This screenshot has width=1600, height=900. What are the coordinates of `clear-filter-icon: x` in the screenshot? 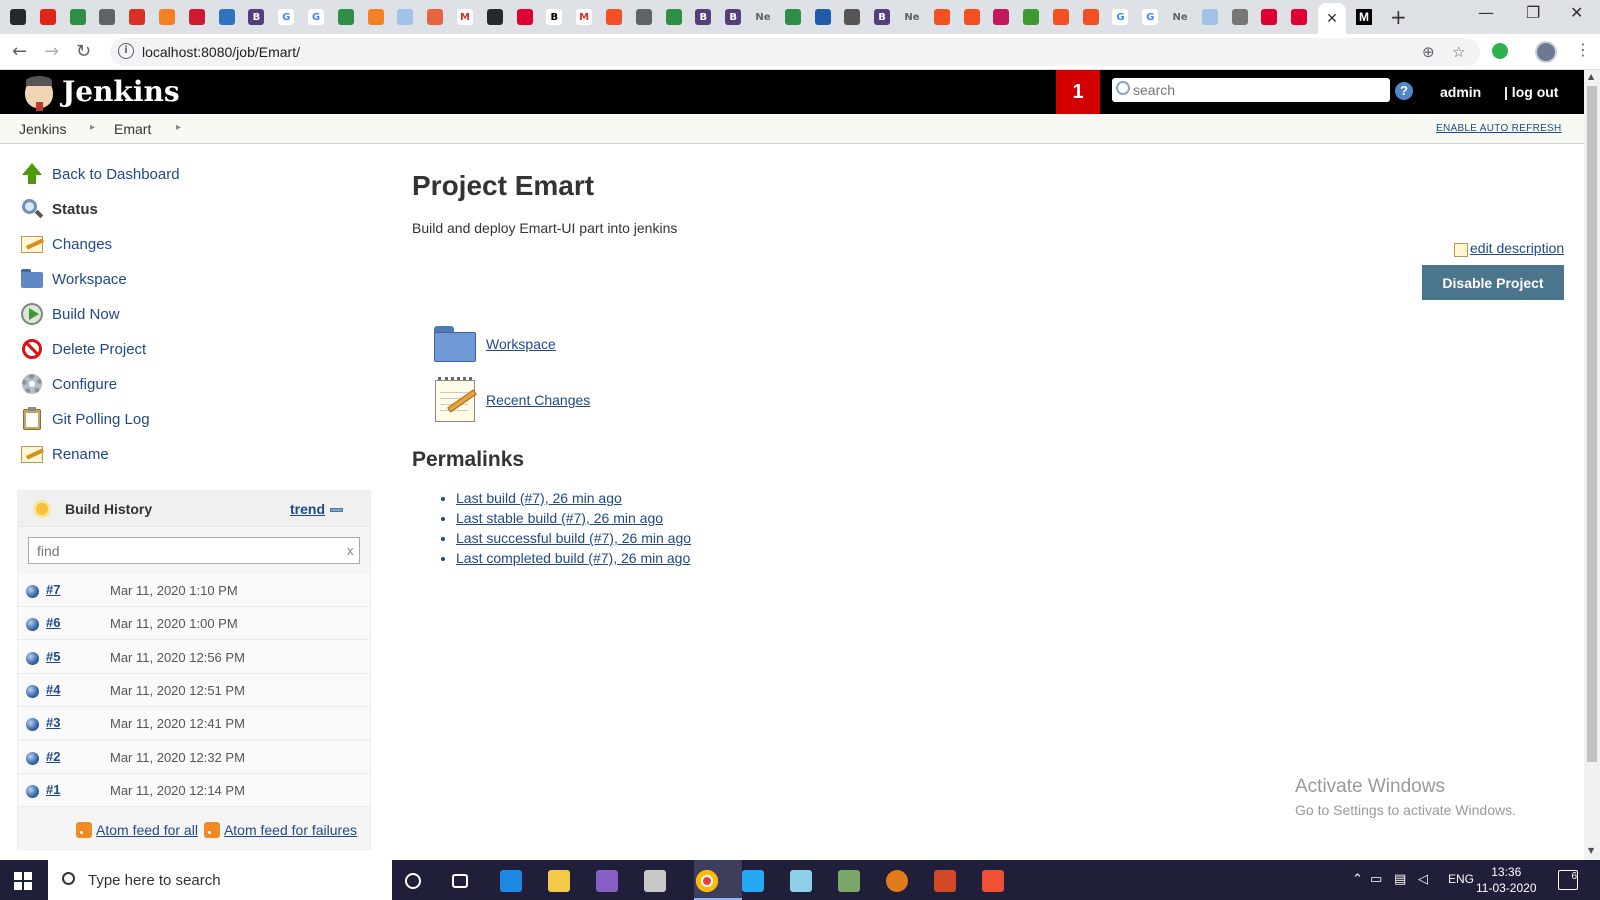 It's located at (350, 550).